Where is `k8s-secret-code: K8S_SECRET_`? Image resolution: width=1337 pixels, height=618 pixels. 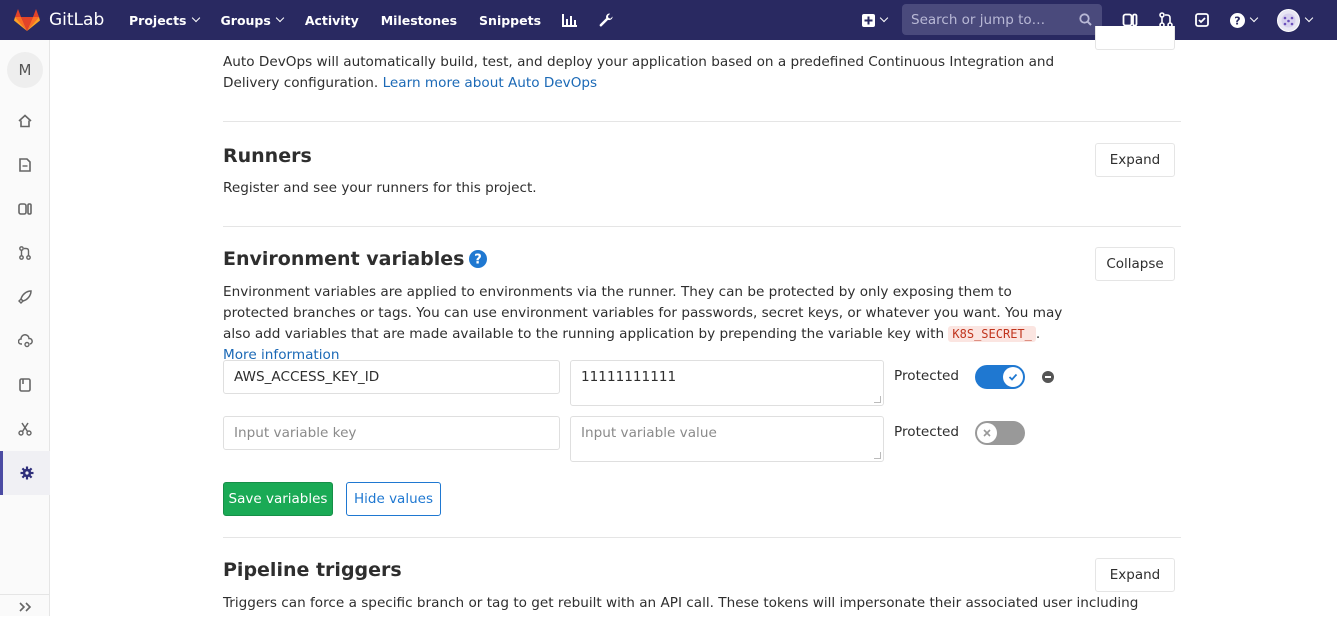
k8s-secret-code: K8S_SECRET_ is located at coordinates (992, 334).